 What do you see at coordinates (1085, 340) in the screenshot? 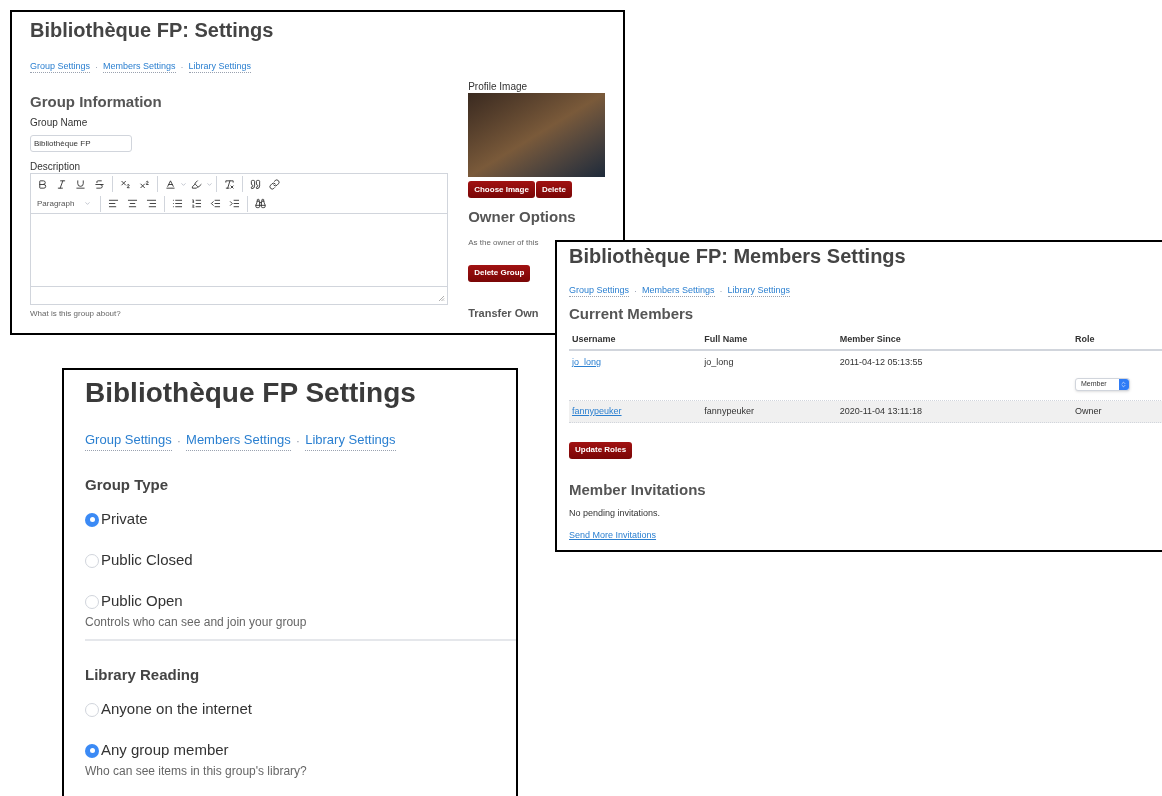
I see `column-header: Role` at bounding box center [1085, 340].